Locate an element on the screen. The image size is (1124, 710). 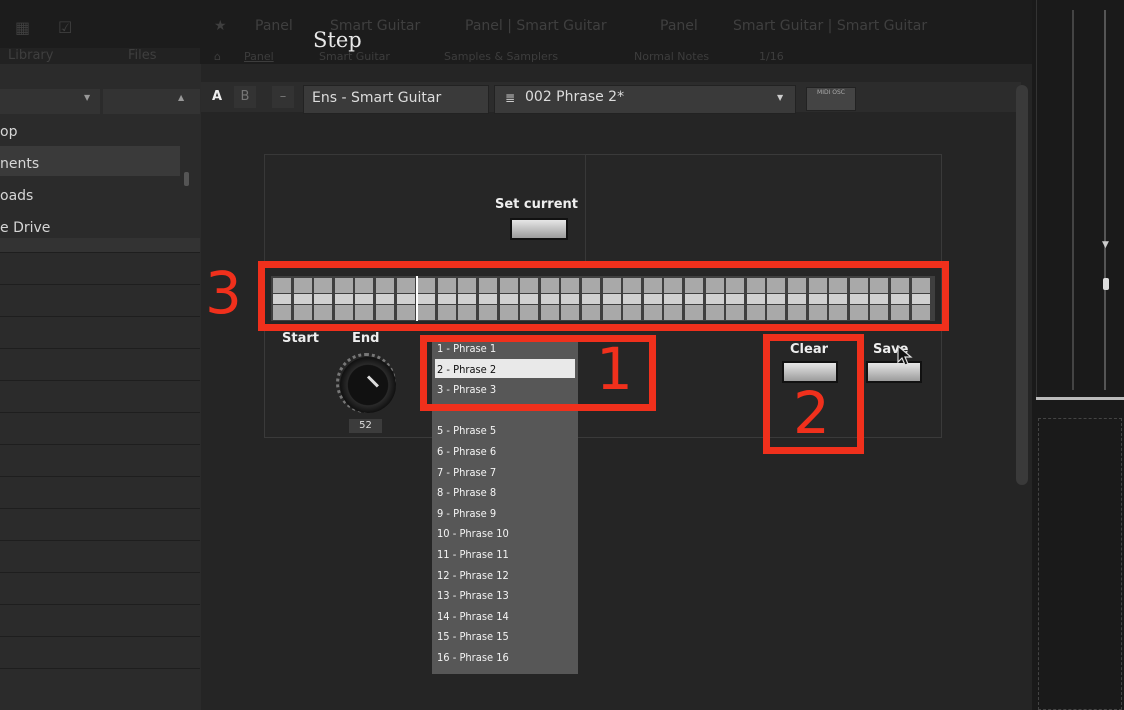
phrase-item: 11 - Phrase 11 is located at coordinates (473, 554).